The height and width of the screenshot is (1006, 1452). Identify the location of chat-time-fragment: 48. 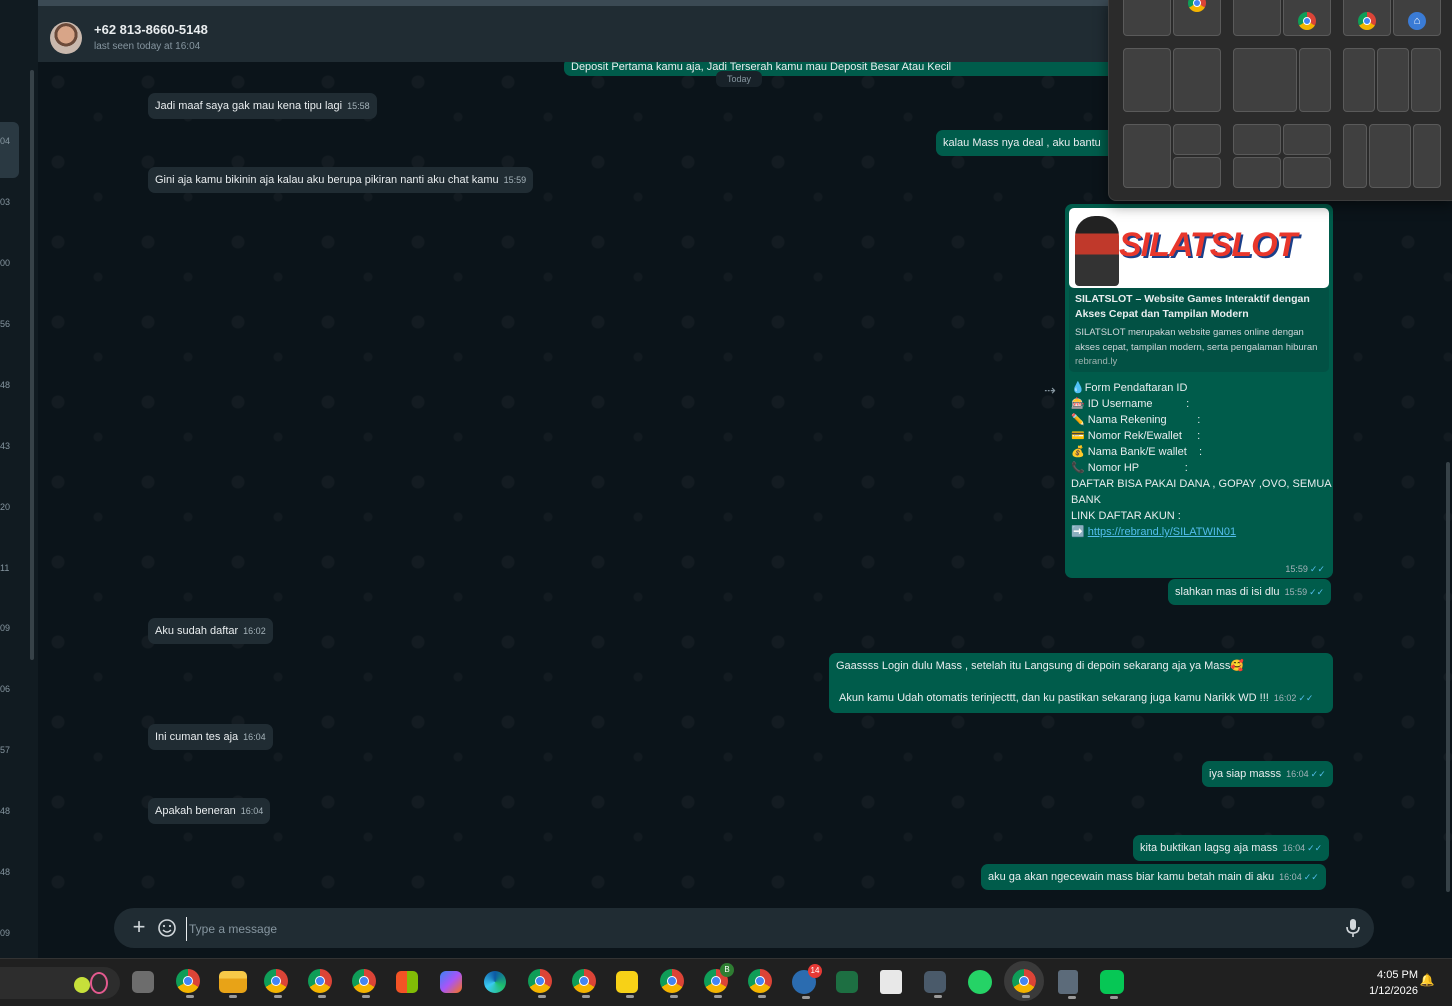
(5, 872).